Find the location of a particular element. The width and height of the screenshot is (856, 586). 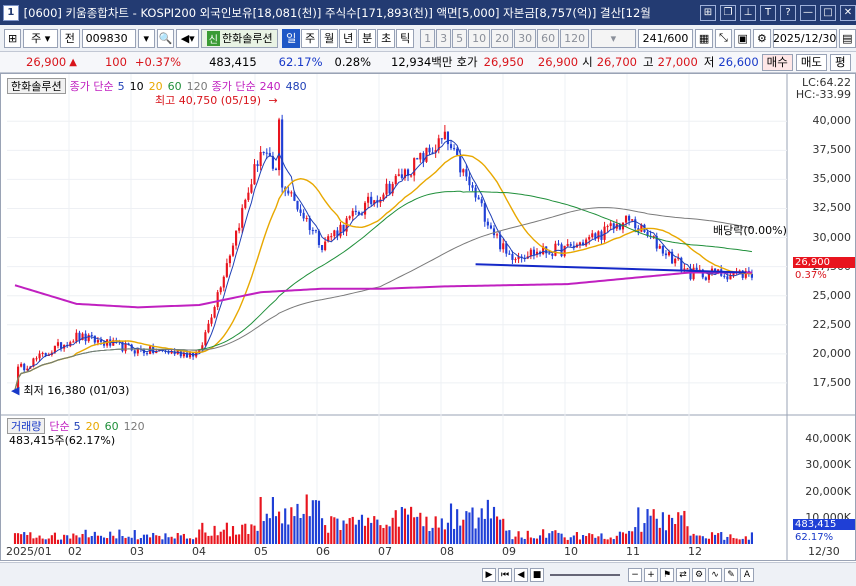

play-icon: ◀ is located at coordinates (521, 574).